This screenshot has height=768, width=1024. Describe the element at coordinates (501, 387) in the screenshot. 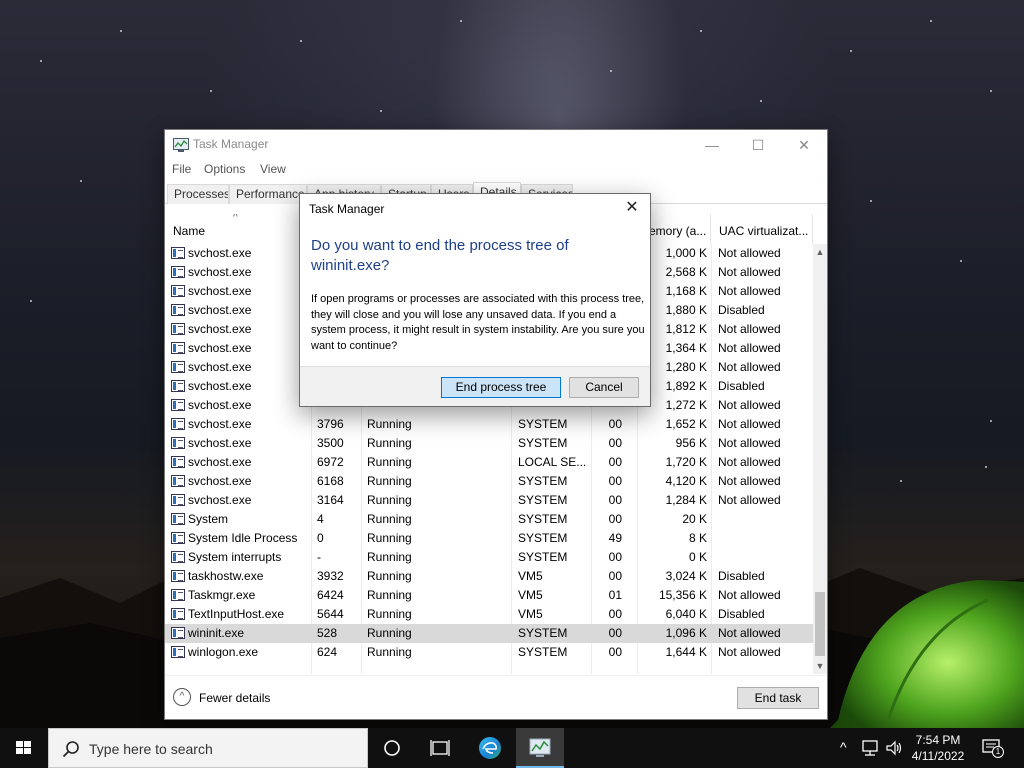

I see `end-process-tree-button: End process tree` at that location.